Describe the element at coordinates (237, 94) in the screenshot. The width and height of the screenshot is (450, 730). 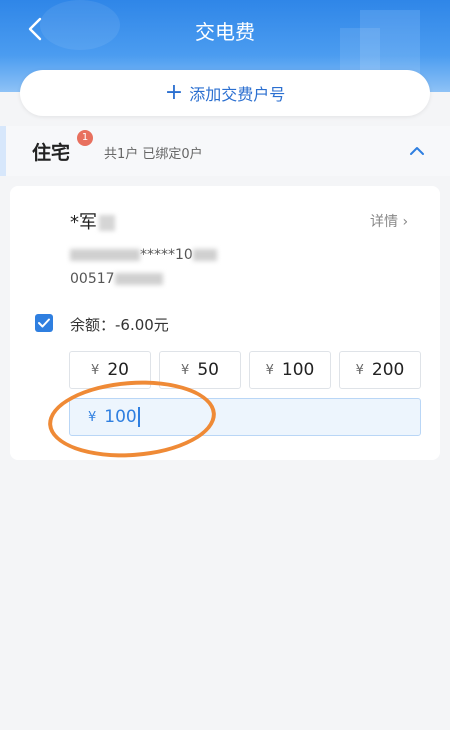
I see `add-account-label: 添加交费户号` at that location.